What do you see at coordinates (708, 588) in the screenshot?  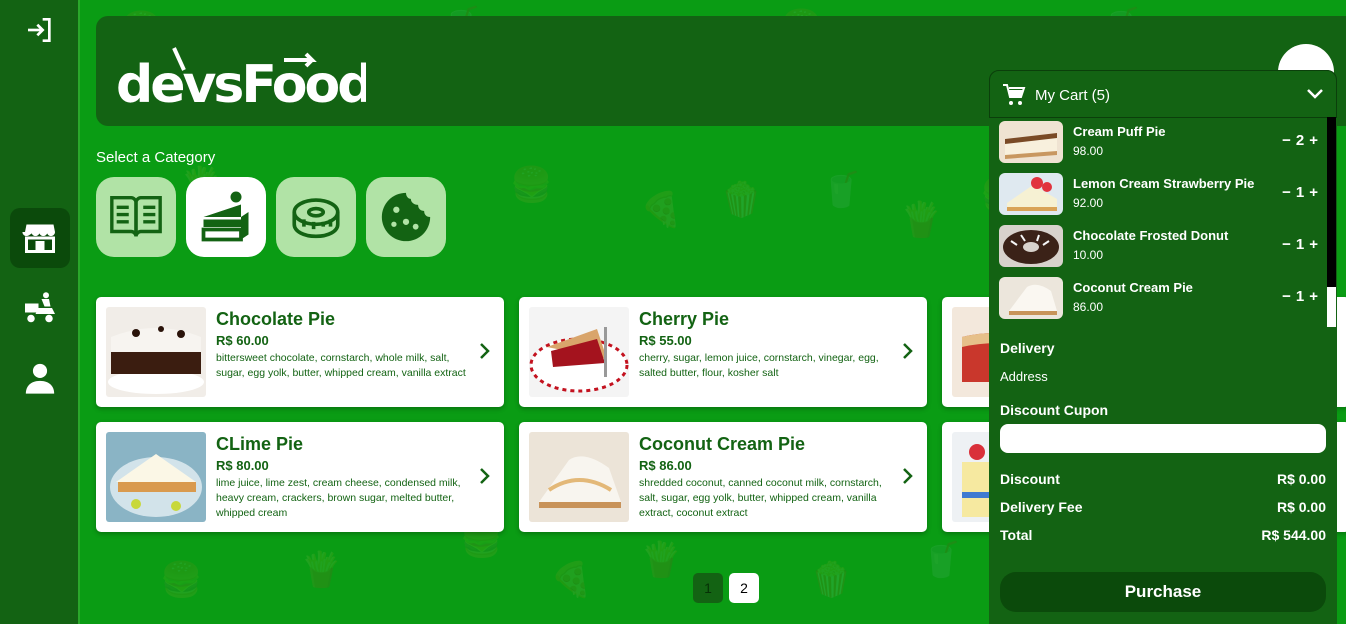 I see `page-1-button: 1` at bounding box center [708, 588].